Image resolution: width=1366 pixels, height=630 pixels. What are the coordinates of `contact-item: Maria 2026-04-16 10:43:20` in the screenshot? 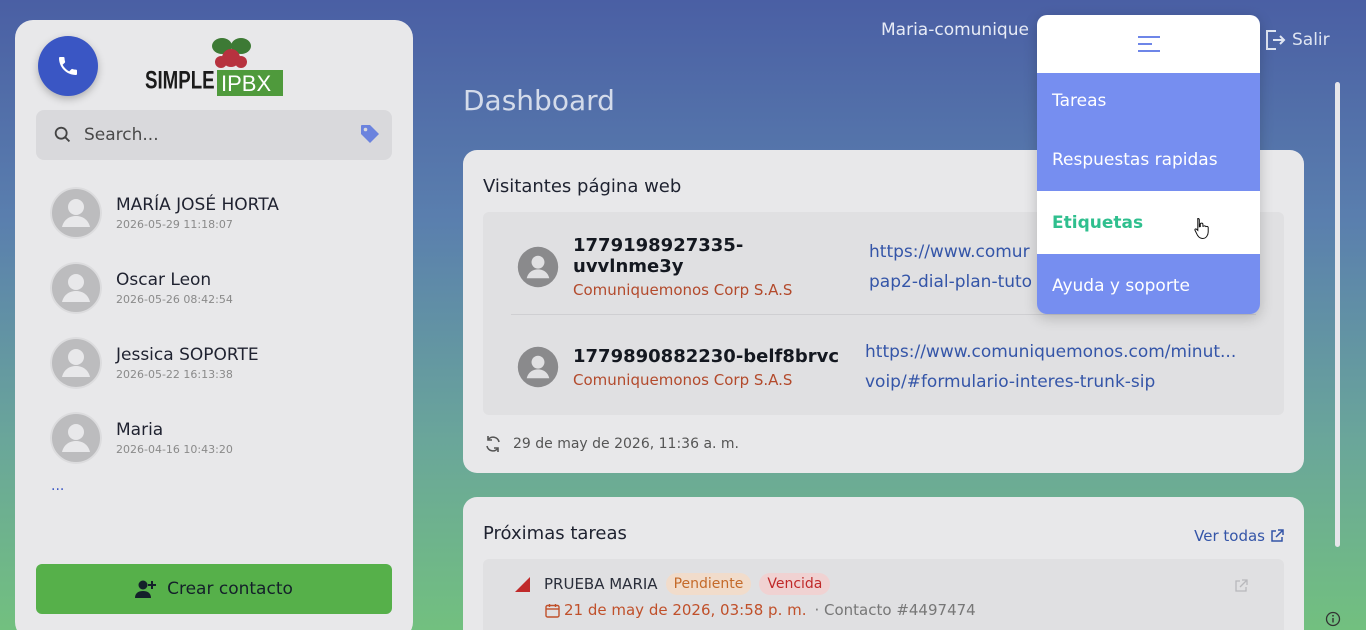 It's located at (220, 437).